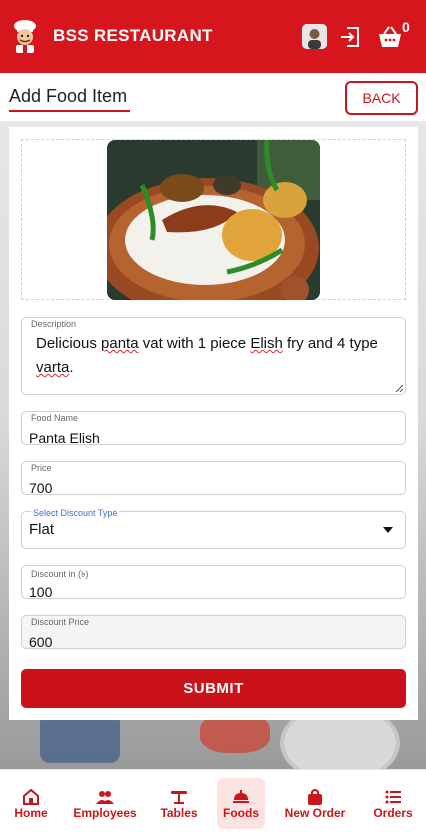 This screenshot has height=838, width=426. I want to click on food-image, so click(213, 220).